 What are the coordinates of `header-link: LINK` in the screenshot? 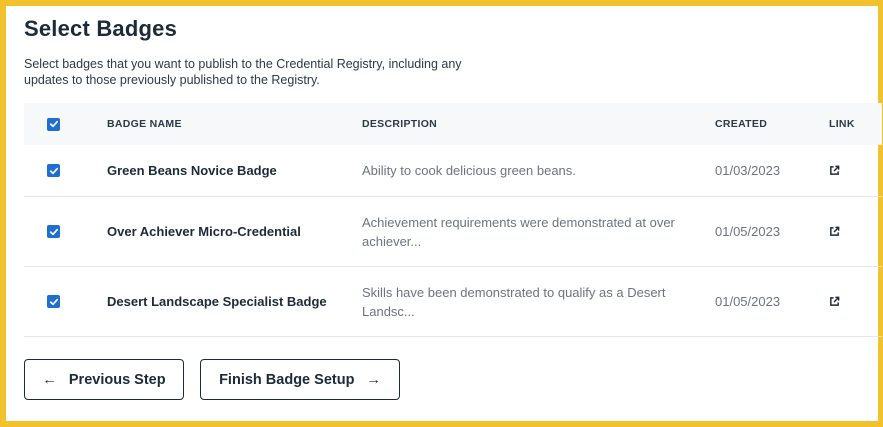 It's located at (842, 124).